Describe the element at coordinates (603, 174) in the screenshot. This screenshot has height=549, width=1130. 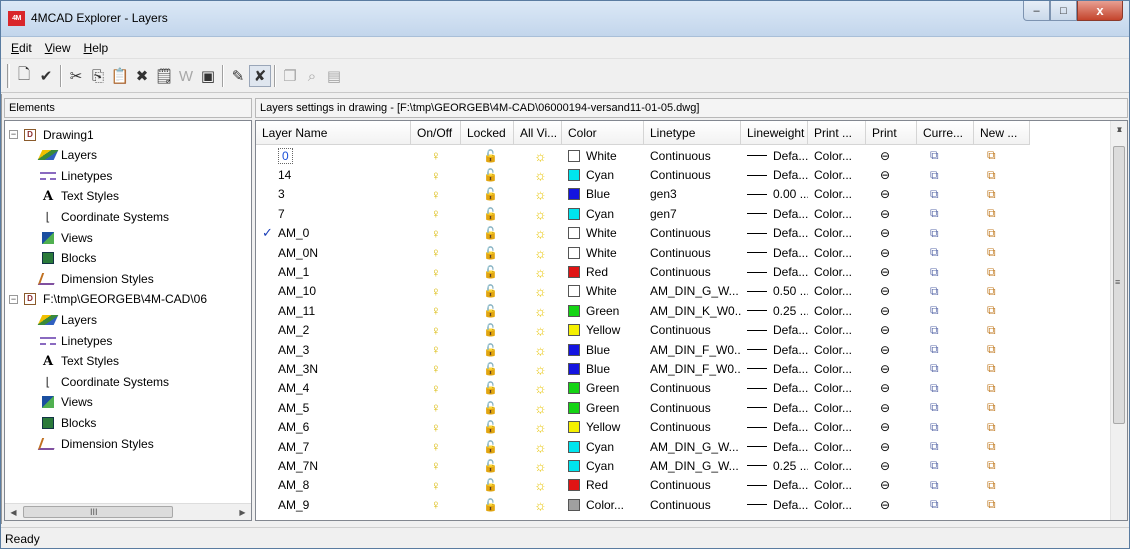
I see `color-cell: Cyan` at that location.